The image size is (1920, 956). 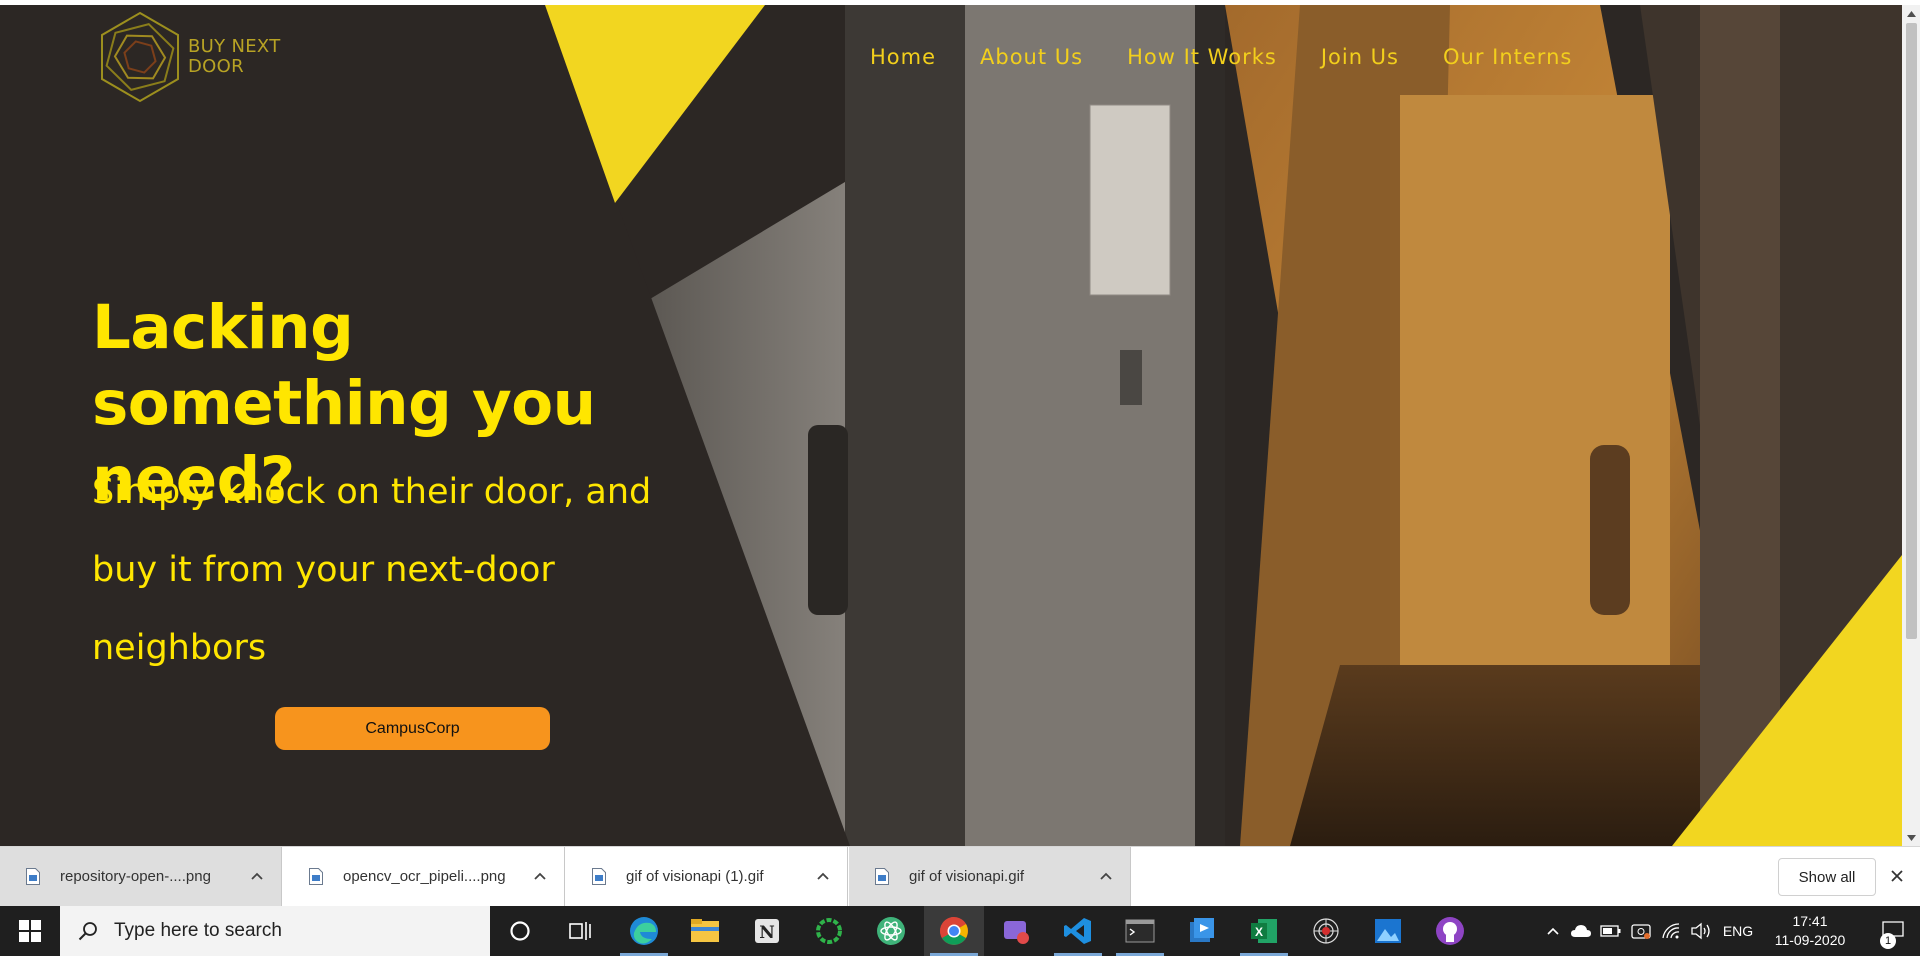 What do you see at coordinates (1078, 931) in the screenshot?
I see `vscode-icon` at bounding box center [1078, 931].